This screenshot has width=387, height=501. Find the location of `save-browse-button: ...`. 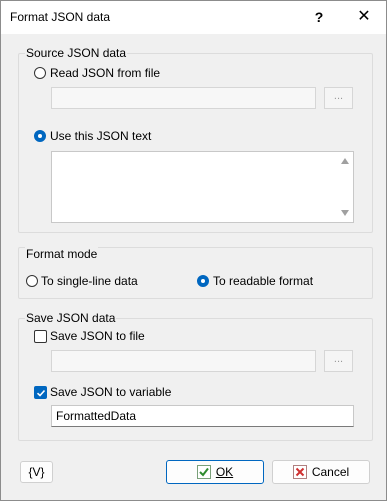

save-browse-button: ... is located at coordinates (338, 361).